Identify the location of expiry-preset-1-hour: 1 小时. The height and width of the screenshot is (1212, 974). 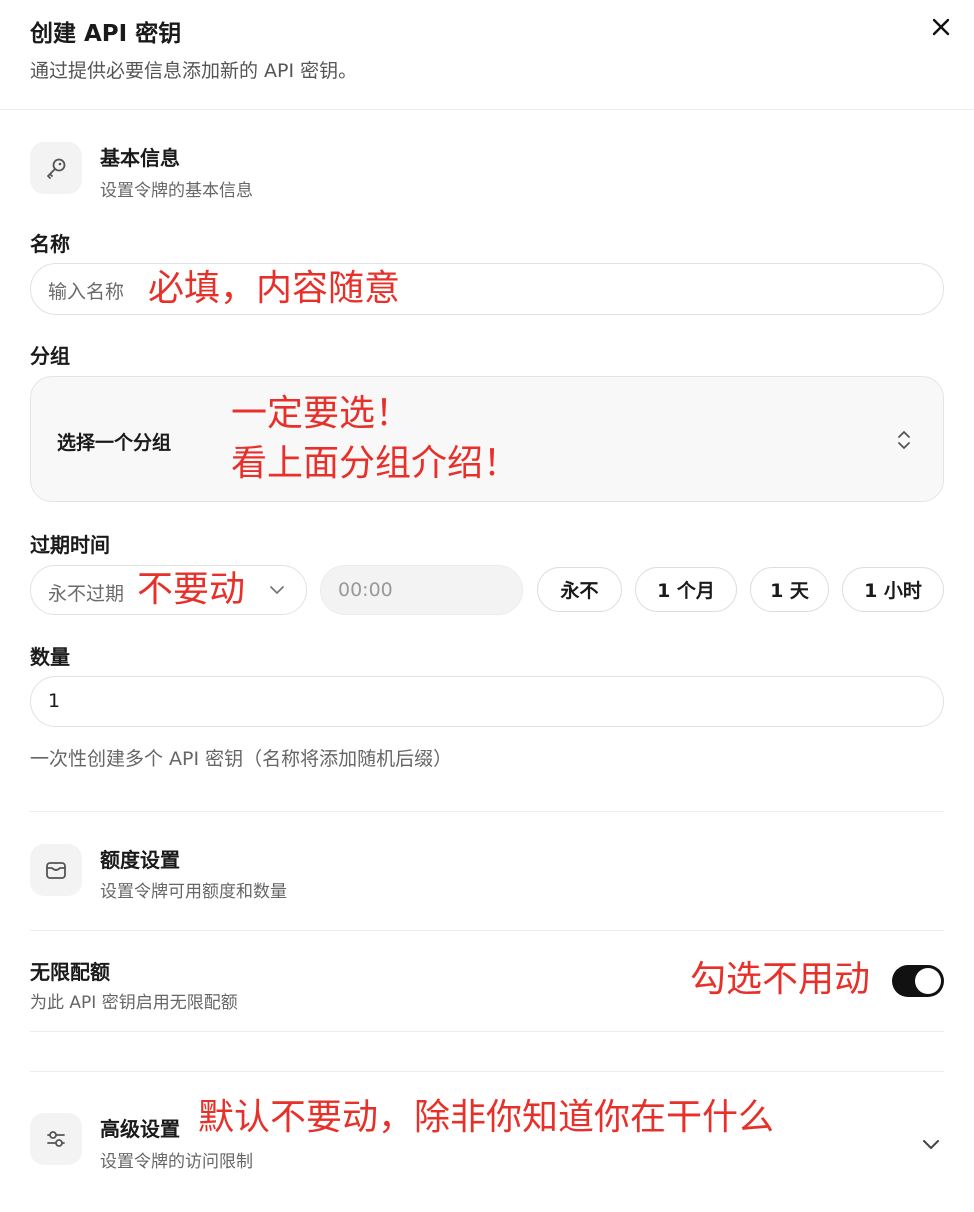
(893, 589).